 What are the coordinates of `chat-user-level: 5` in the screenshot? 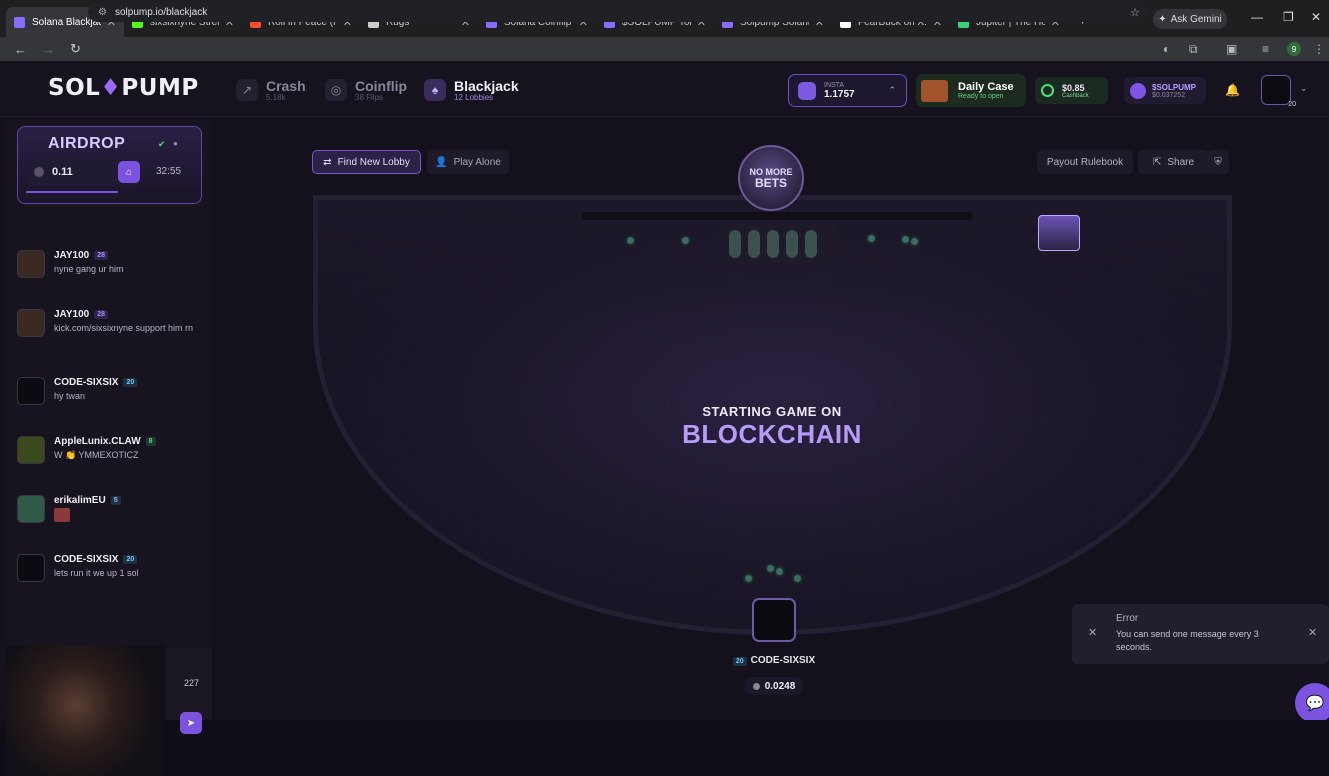 It's located at (115, 500).